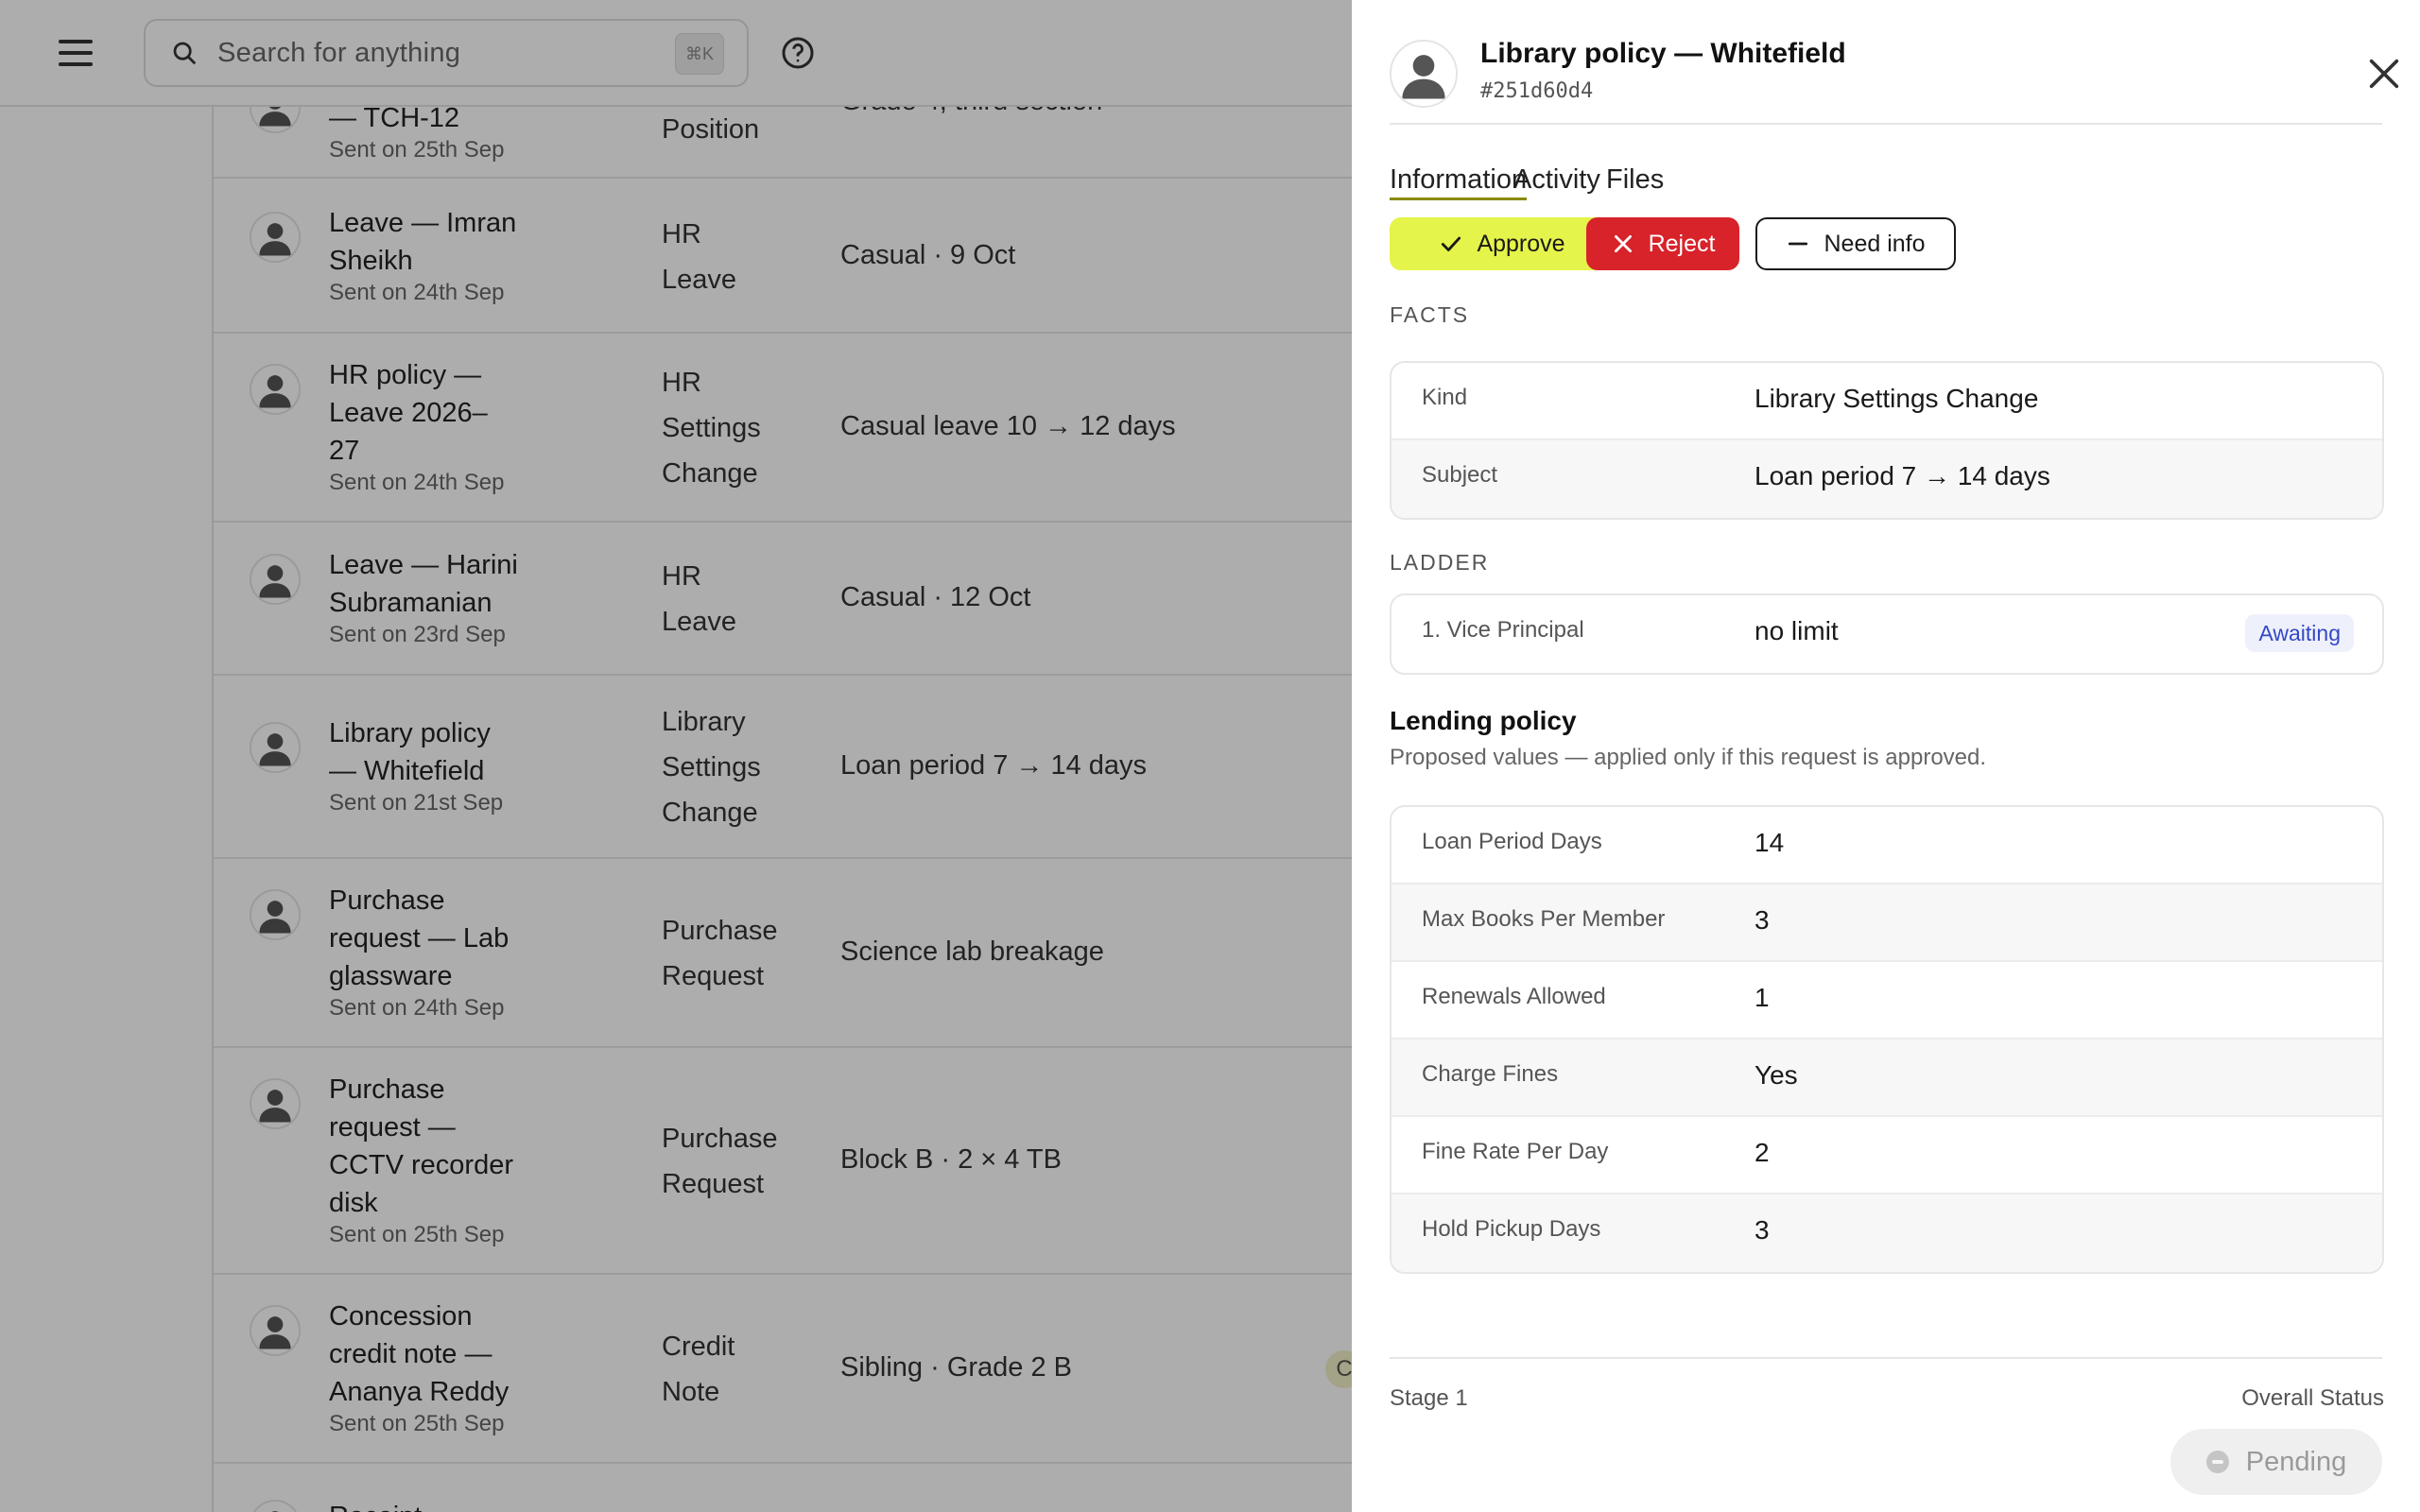  What do you see at coordinates (2312, 1398) in the screenshot?
I see `overall-status-label: Overall Status` at bounding box center [2312, 1398].